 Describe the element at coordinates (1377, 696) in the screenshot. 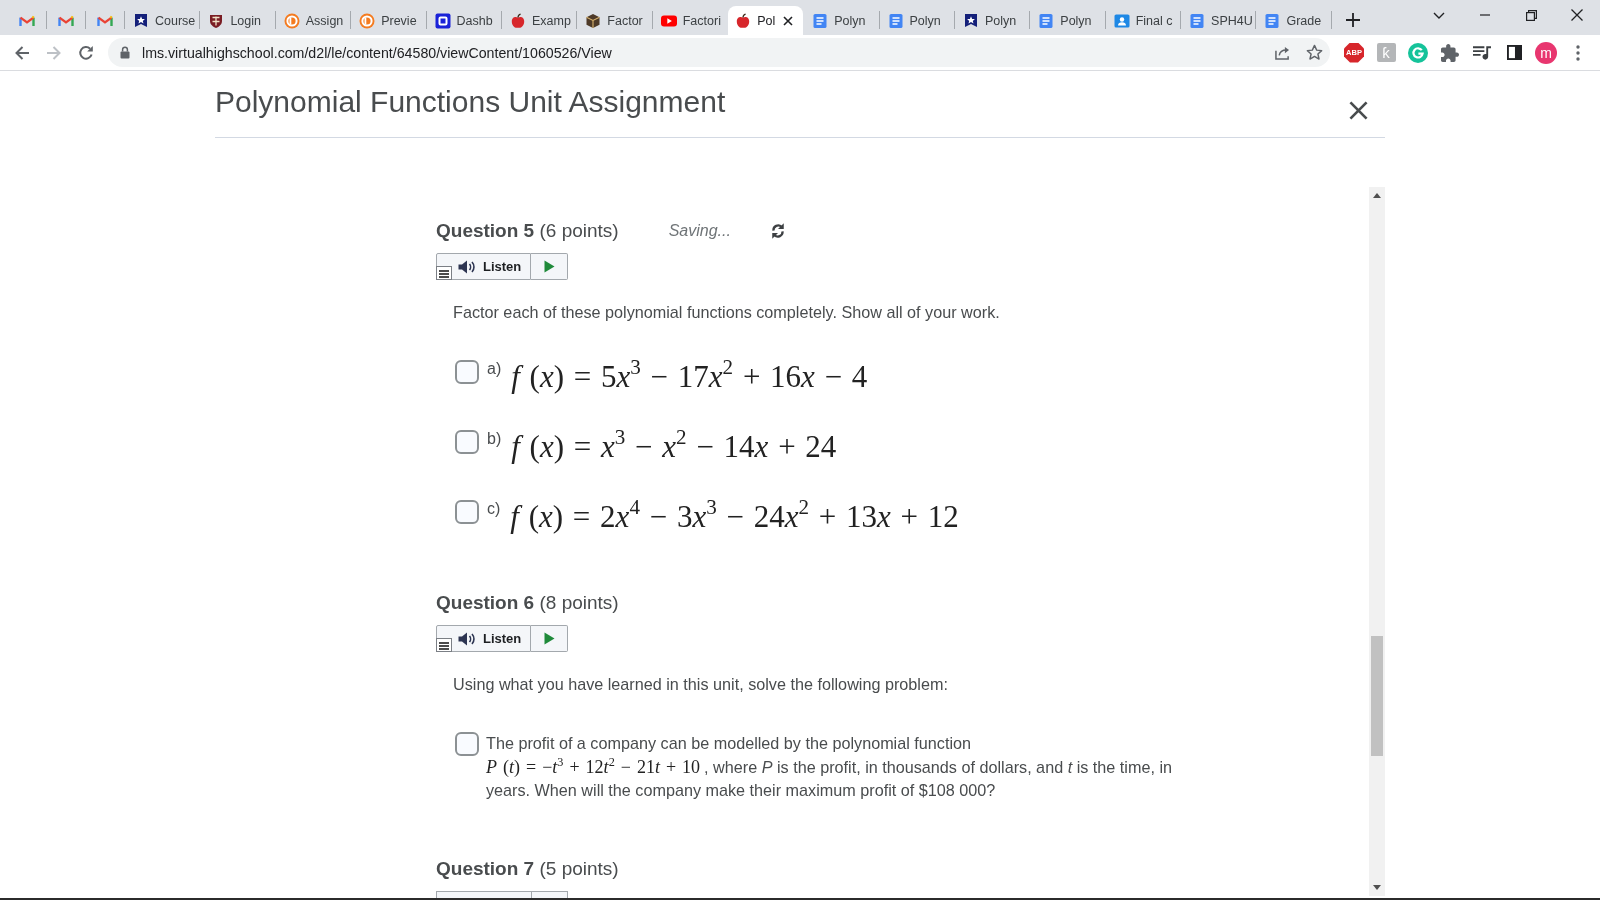

I see `scrollbar-thumb` at that location.